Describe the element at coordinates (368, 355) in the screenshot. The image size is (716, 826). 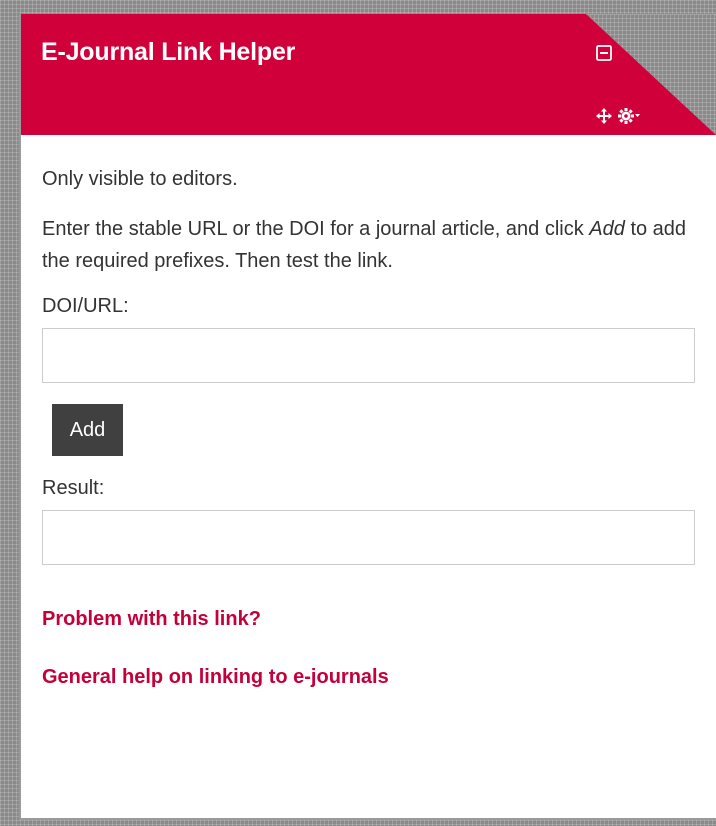
I see `doi-url-input` at that location.